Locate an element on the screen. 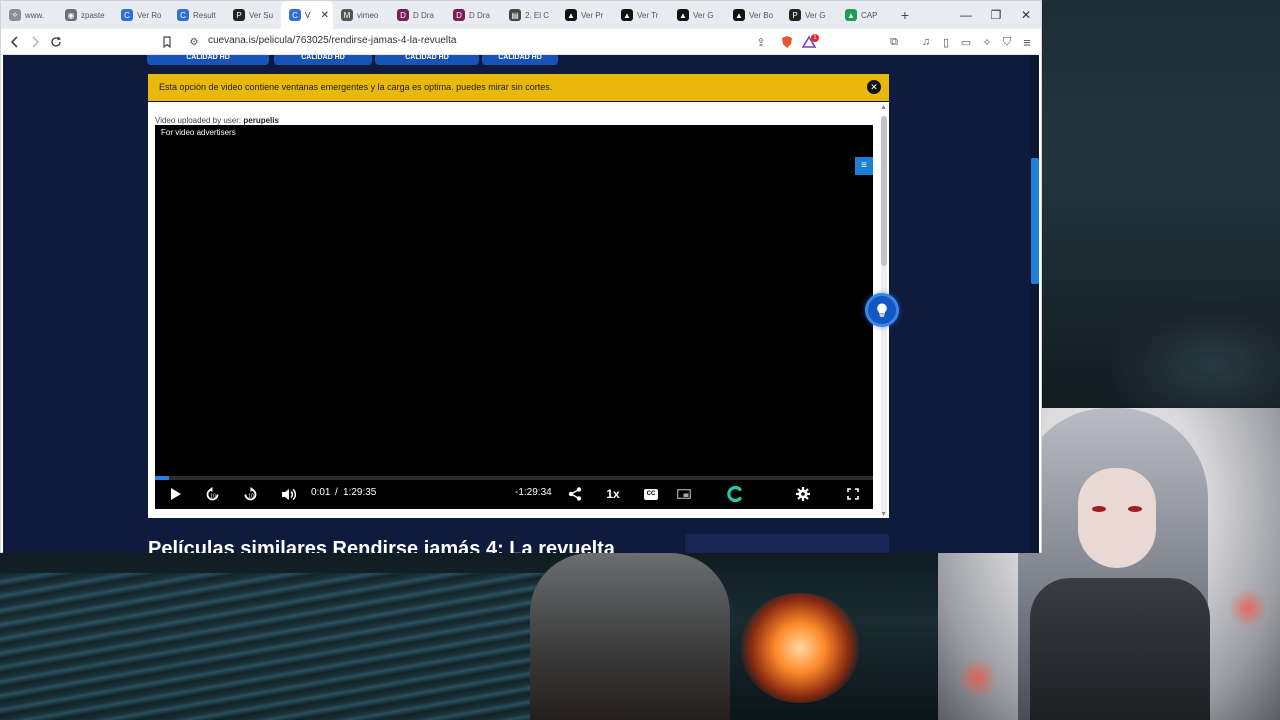 This screenshot has height=720, width=1280. drive-icon: ▲ is located at coordinates (851, 15).